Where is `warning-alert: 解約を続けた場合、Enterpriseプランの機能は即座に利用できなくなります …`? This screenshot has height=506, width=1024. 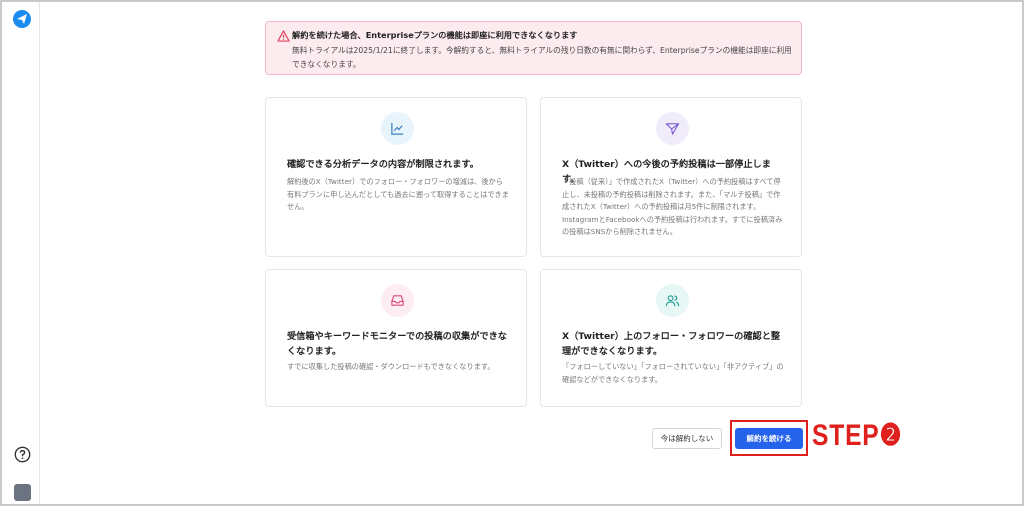 warning-alert: 解約を続けた場合、Enterpriseプランの機能は即座に利用できなくなります … is located at coordinates (533, 48).